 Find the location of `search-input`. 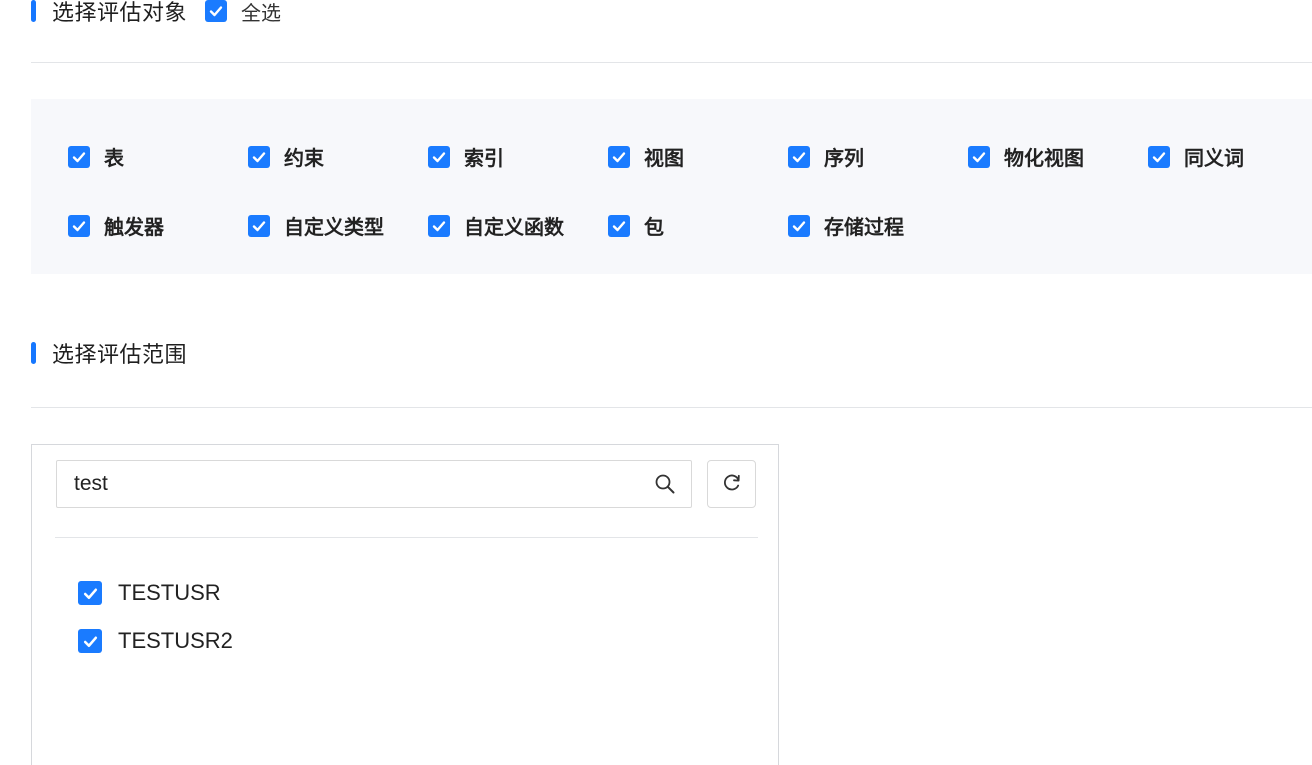

search-input is located at coordinates (346, 484).